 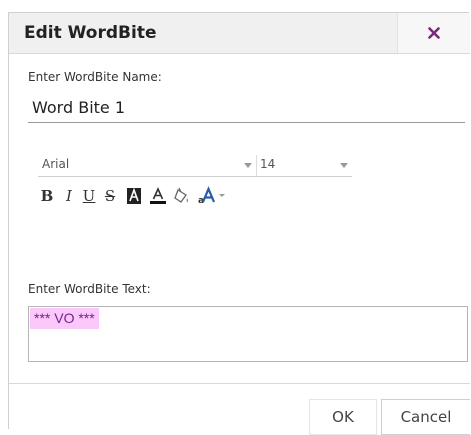 I want to click on strikethrough-button: S, so click(x=110, y=196).